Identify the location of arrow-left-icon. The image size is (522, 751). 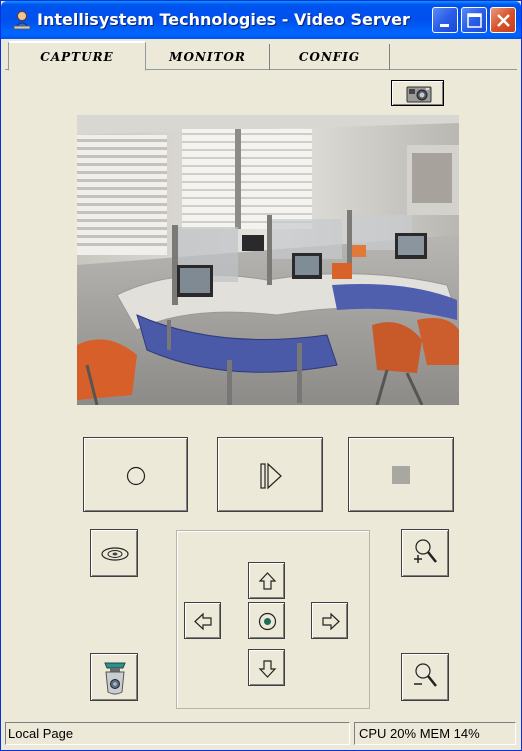
(203, 621).